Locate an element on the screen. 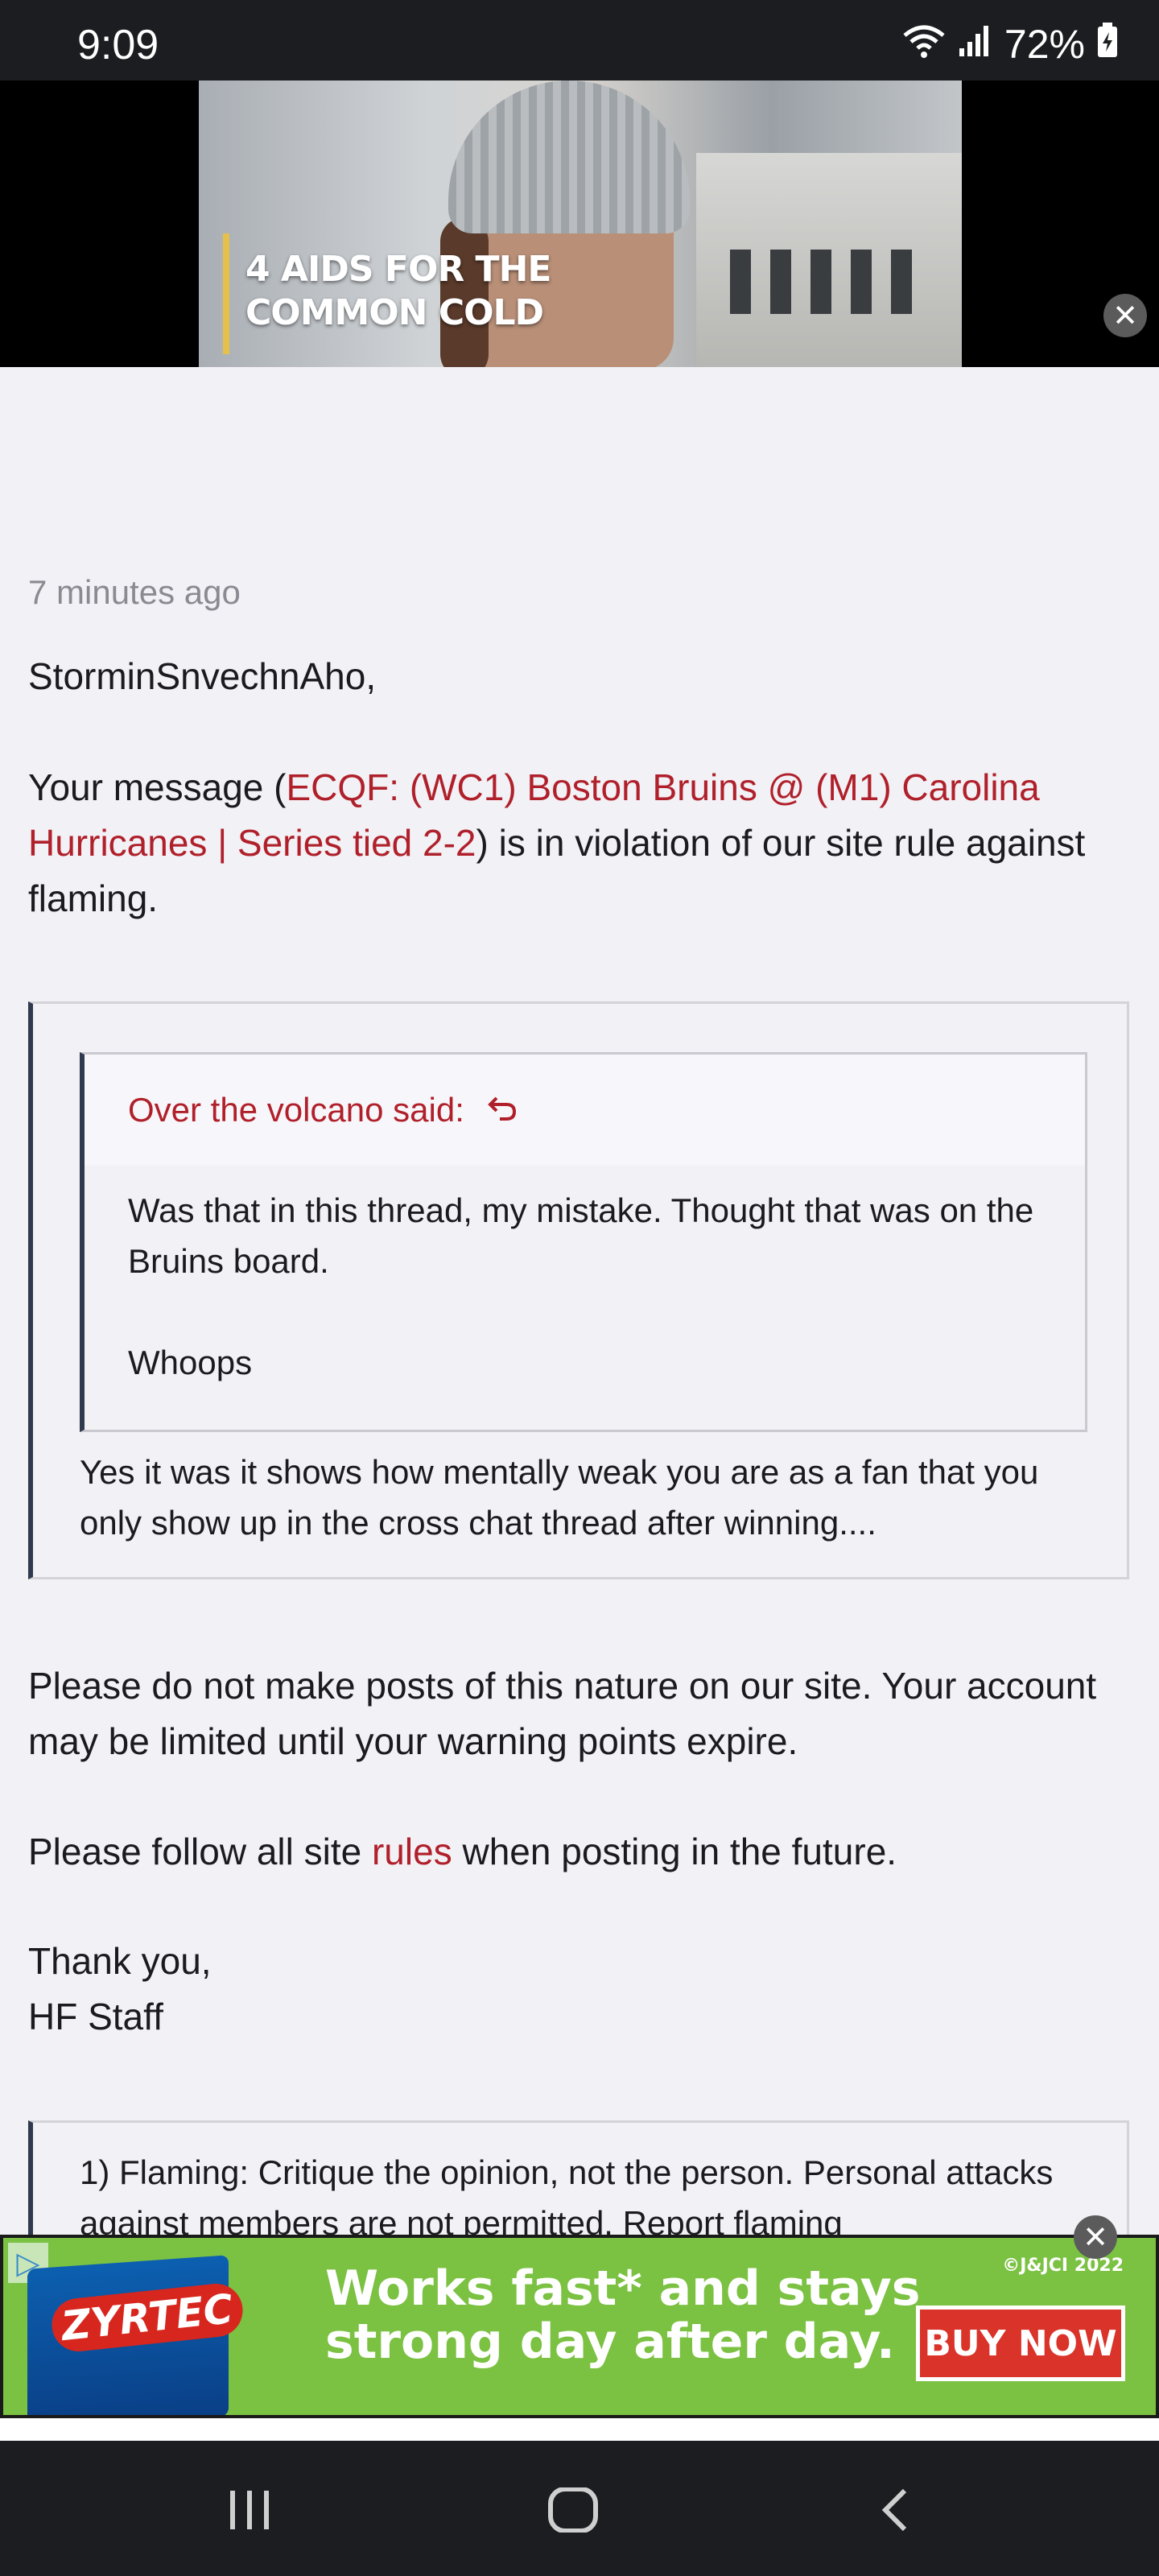 Image resolution: width=1159 pixels, height=2576 pixels. staff-signature: HF Staff is located at coordinates (95, 2016).